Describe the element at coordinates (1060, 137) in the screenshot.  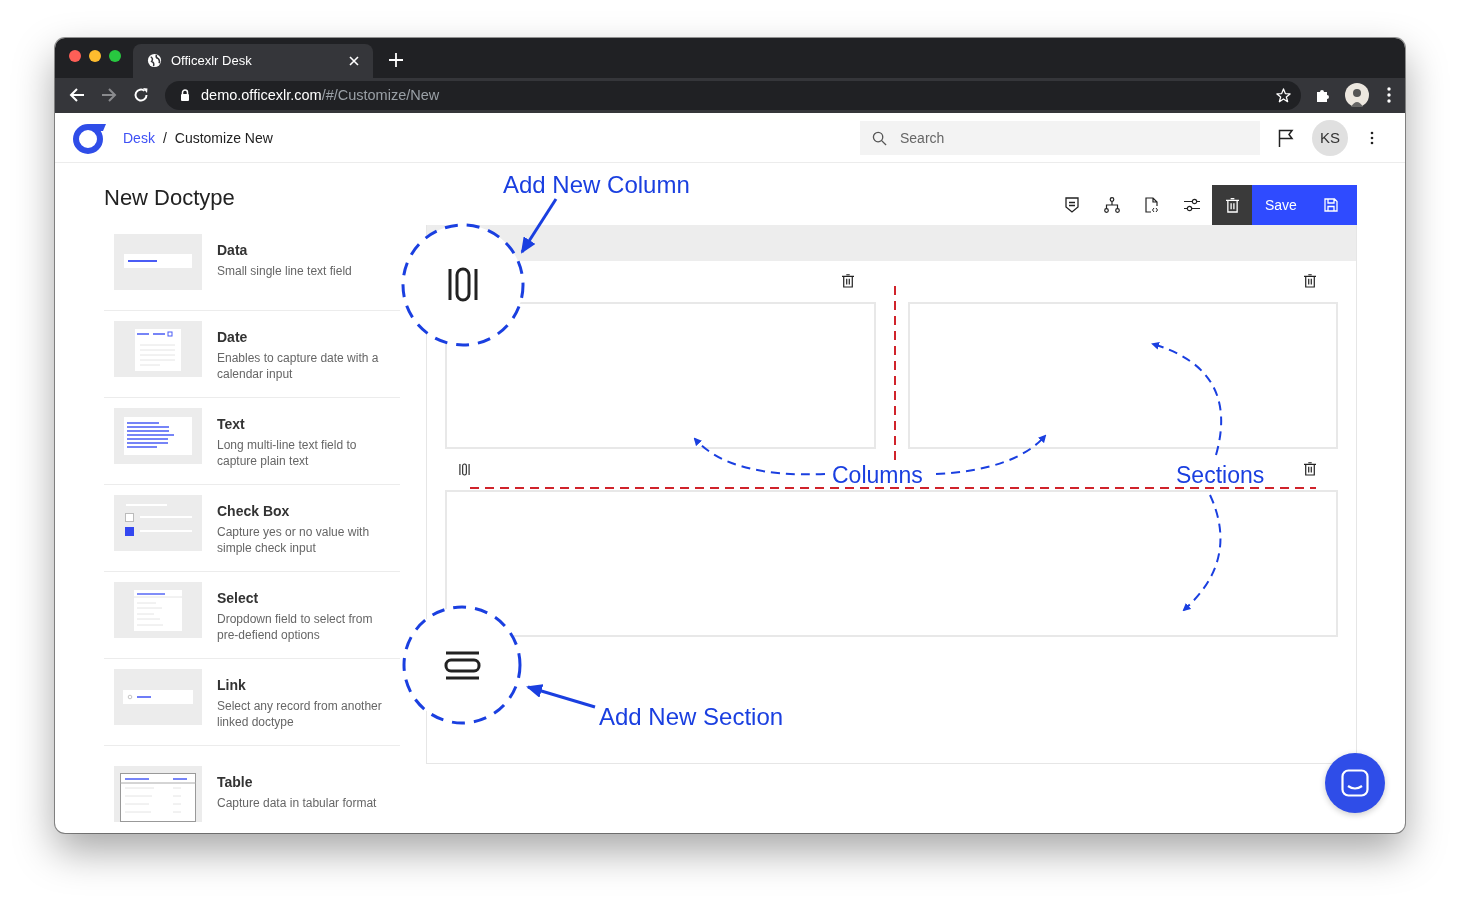
I see `search-field: Search` at that location.